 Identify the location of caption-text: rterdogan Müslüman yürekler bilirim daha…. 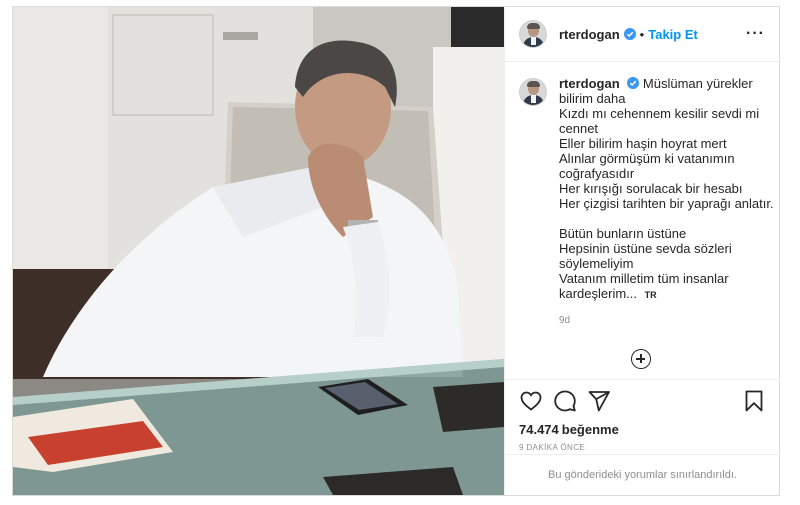
(666, 202).